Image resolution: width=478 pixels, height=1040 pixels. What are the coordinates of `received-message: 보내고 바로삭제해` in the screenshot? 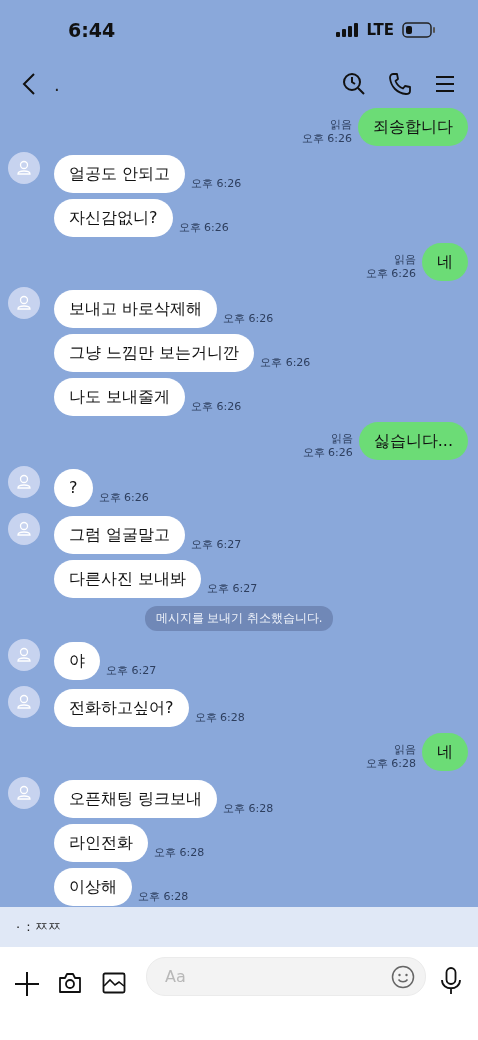 It's located at (136, 309).